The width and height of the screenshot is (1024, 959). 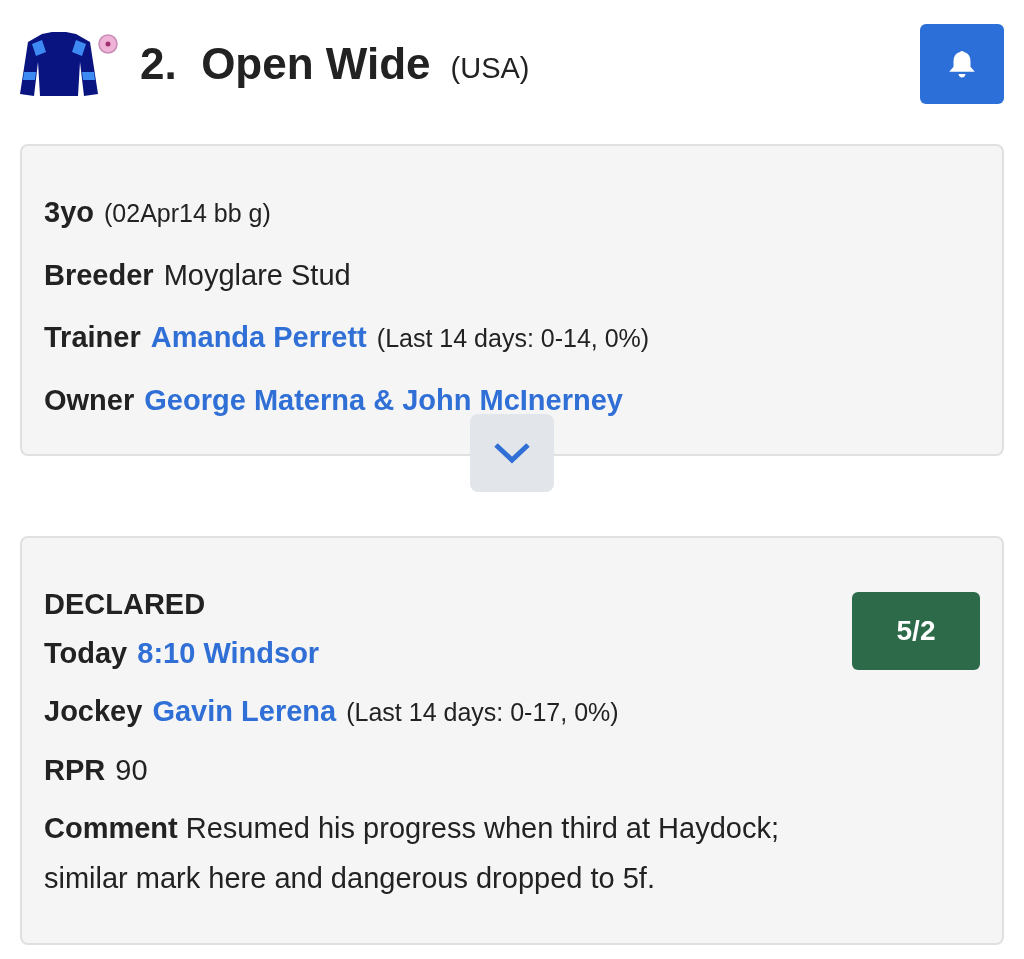 What do you see at coordinates (513, 338) in the screenshot?
I see `note-text: (Last 14 days: 0-14, 0%)` at bounding box center [513, 338].